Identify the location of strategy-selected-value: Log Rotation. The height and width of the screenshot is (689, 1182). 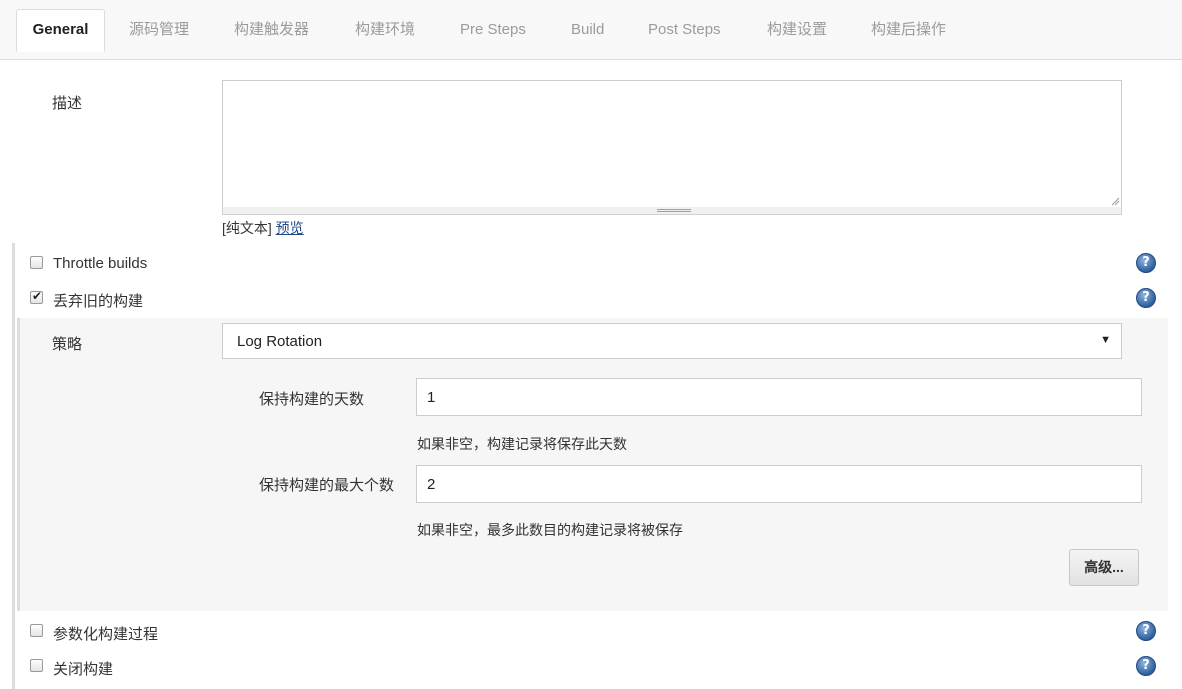
(280, 341).